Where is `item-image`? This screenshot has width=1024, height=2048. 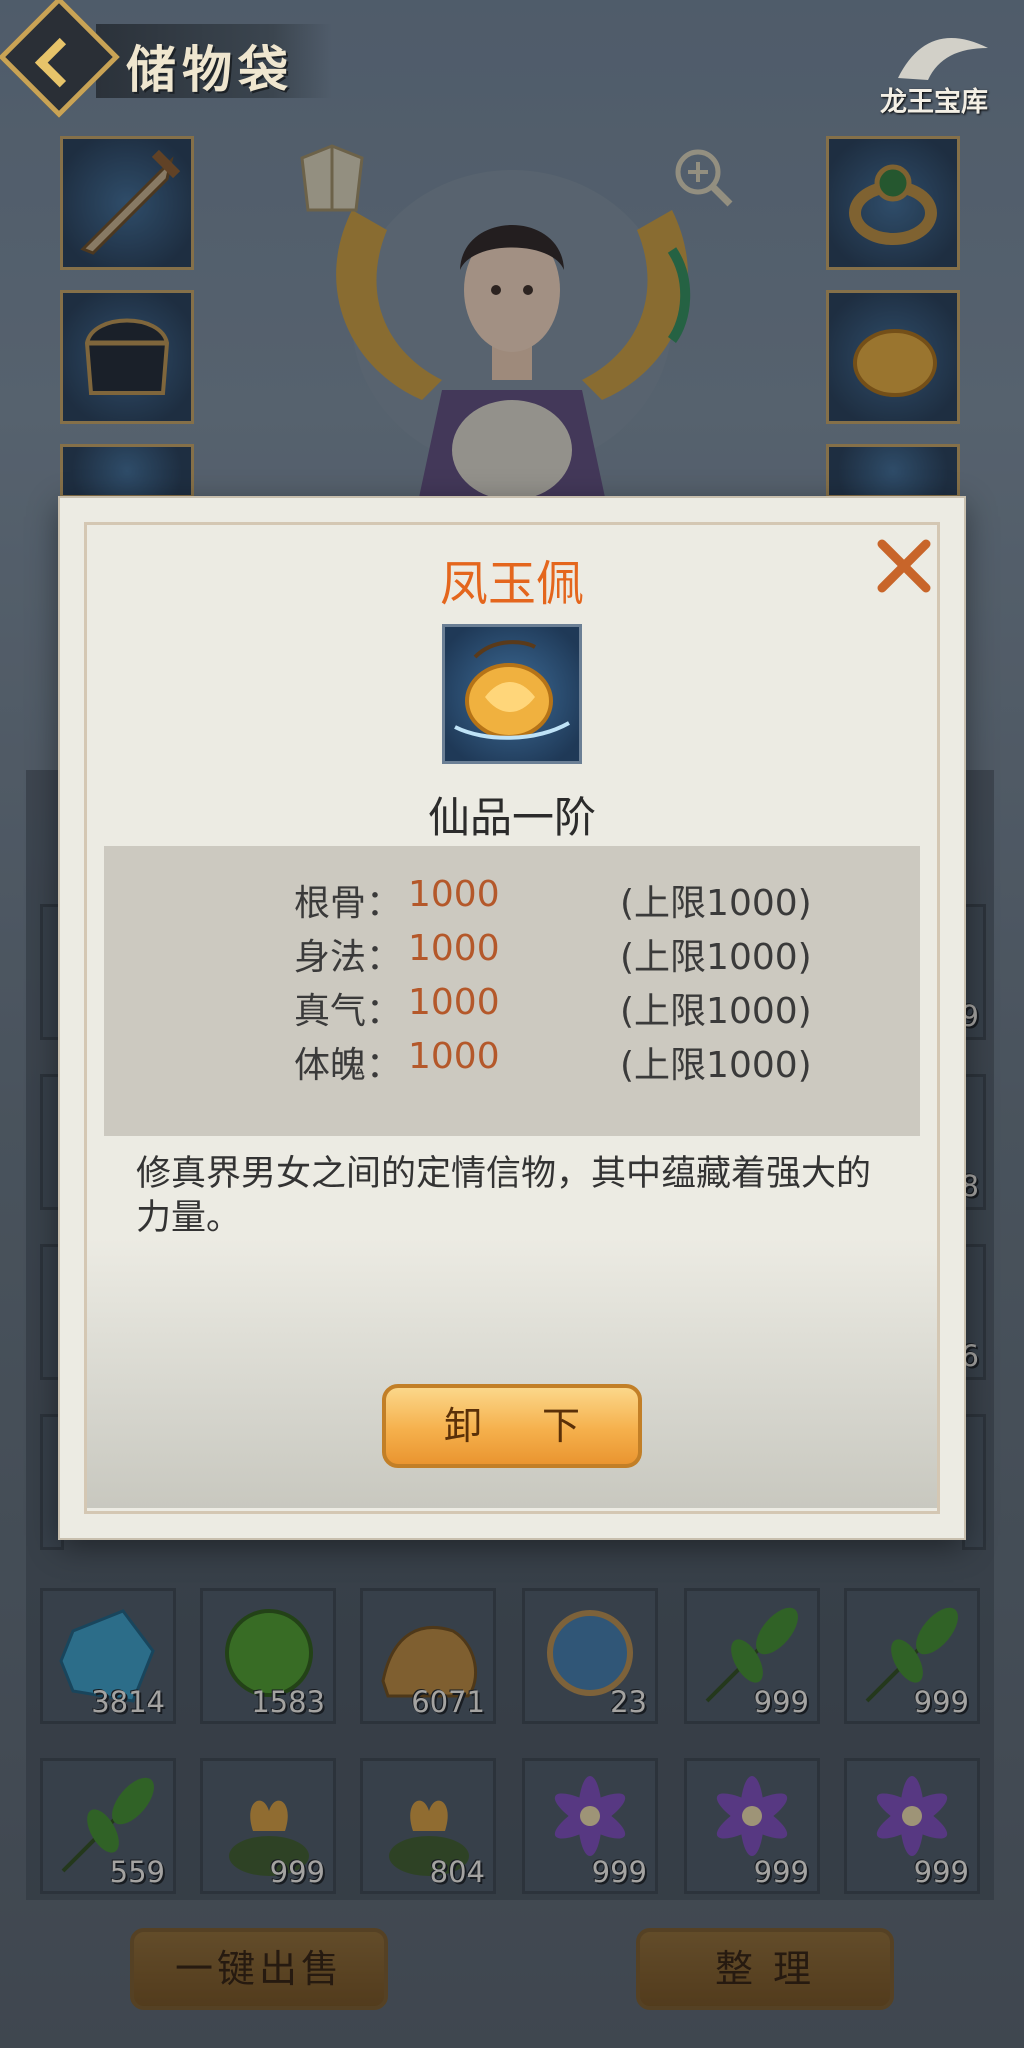
item-image is located at coordinates (512, 694).